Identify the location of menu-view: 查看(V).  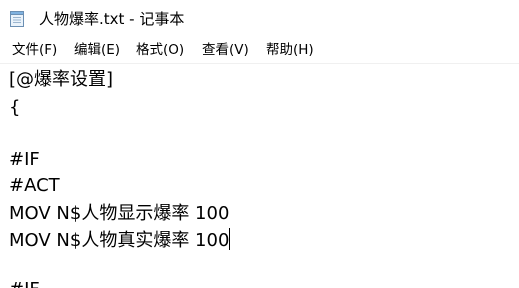
(225, 50).